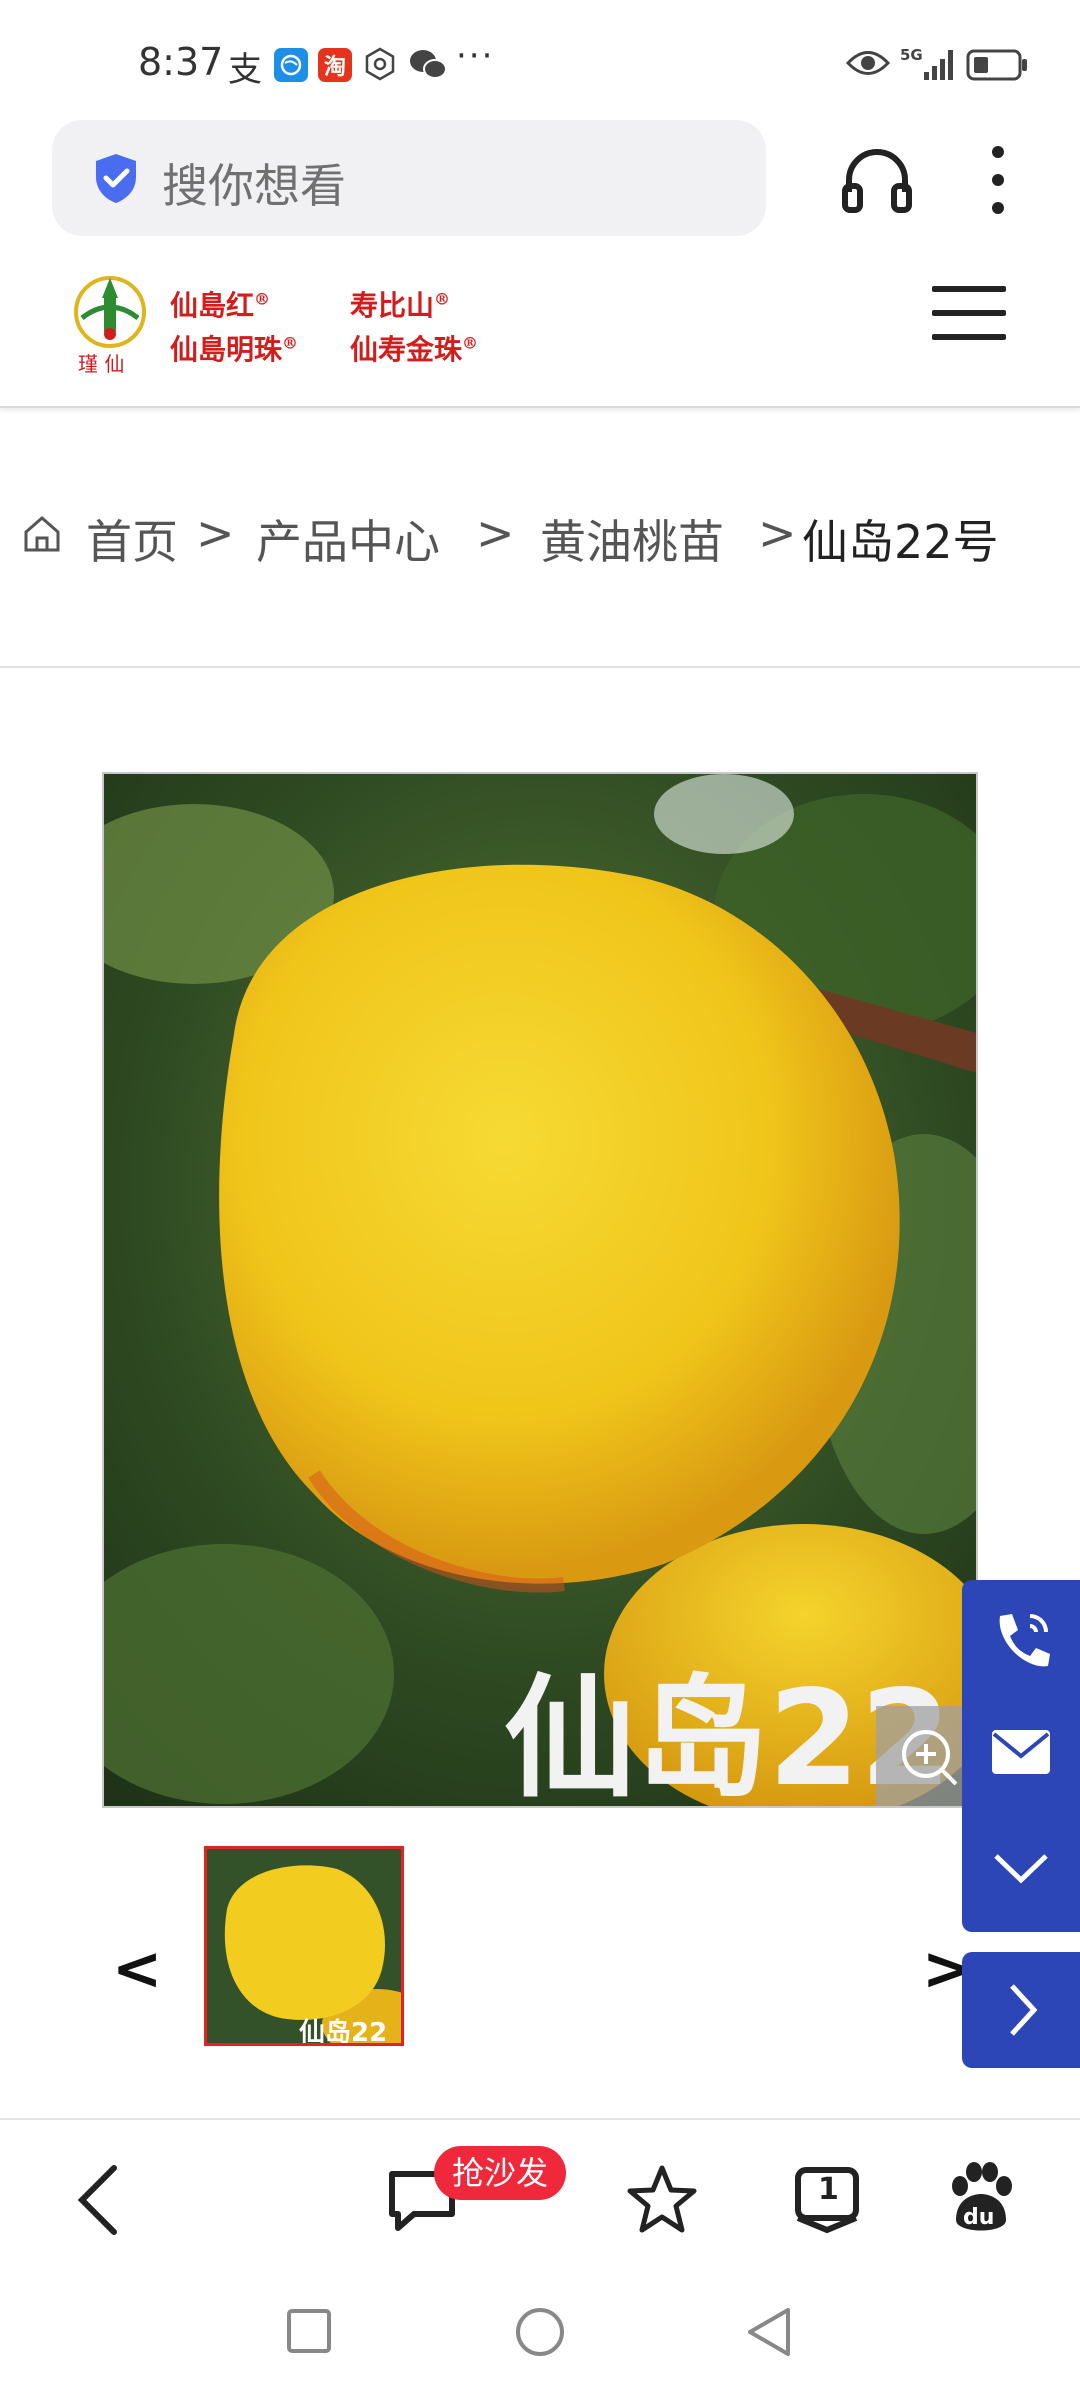  I want to click on settings-icon, so click(380, 66).